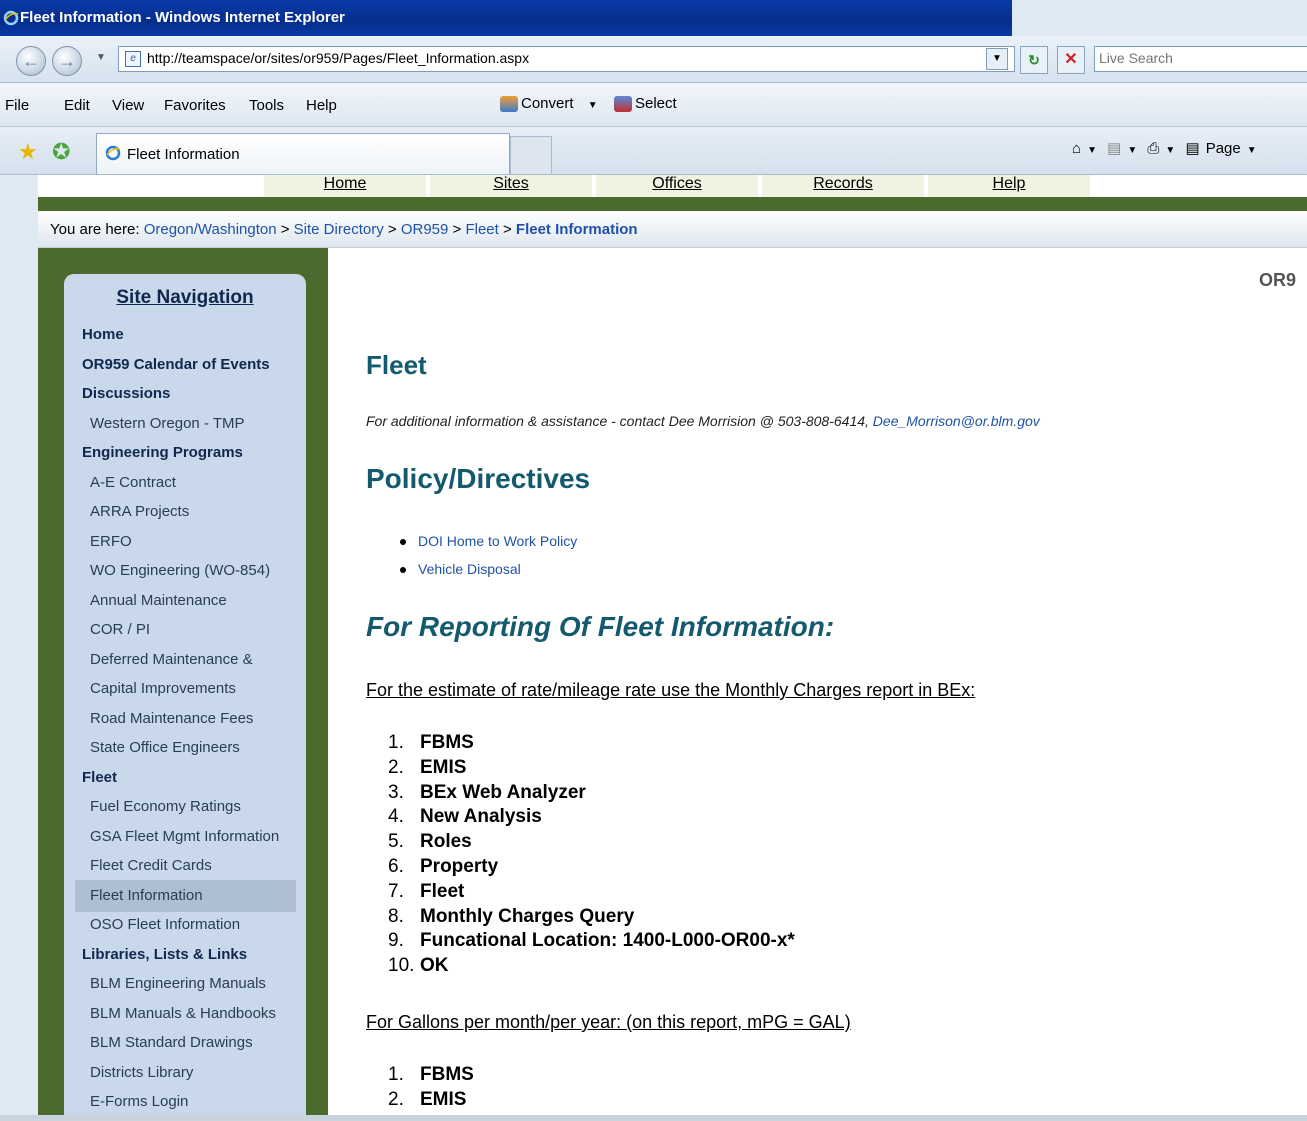 Image resolution: width=1307 pixels, height=1121 pixels. I want to click on topnav-help-link: Help, so click(1009, 183).